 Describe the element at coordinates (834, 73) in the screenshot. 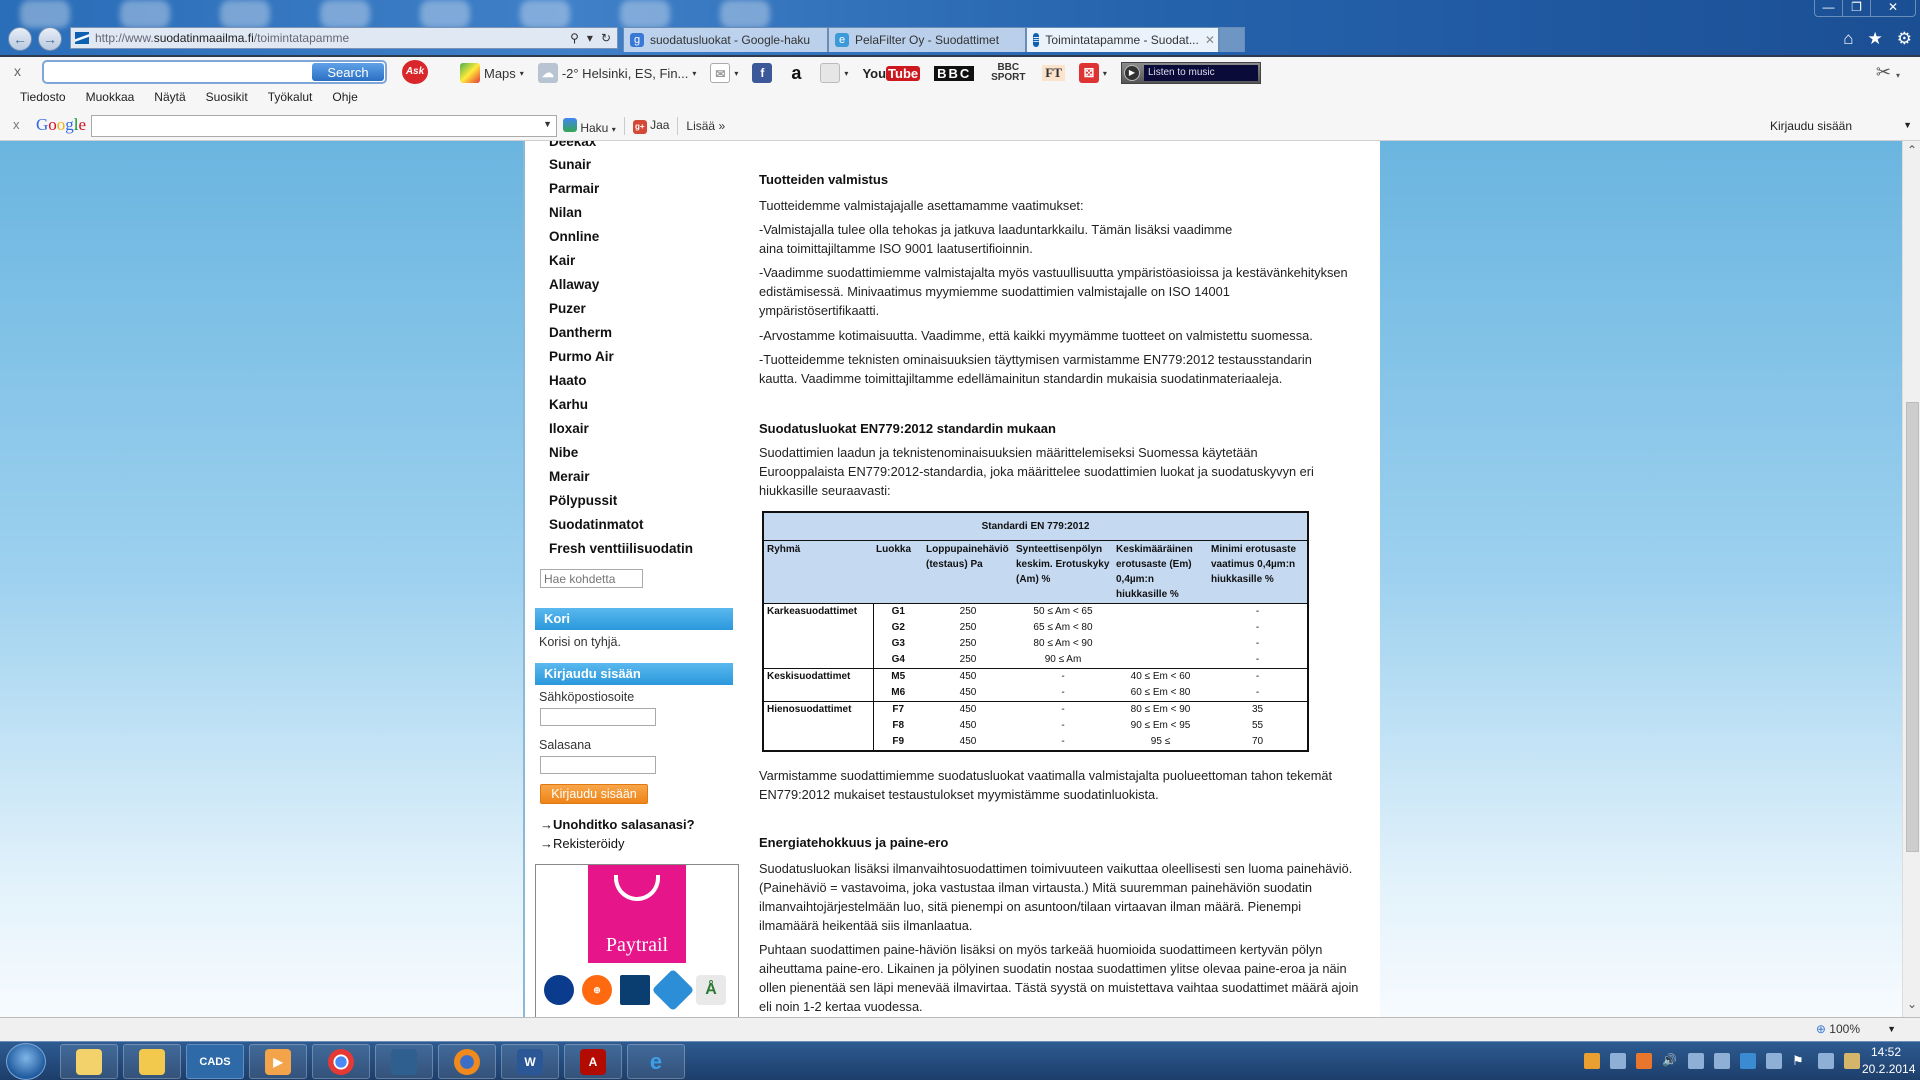

I see `news-button: ▾` at that location.